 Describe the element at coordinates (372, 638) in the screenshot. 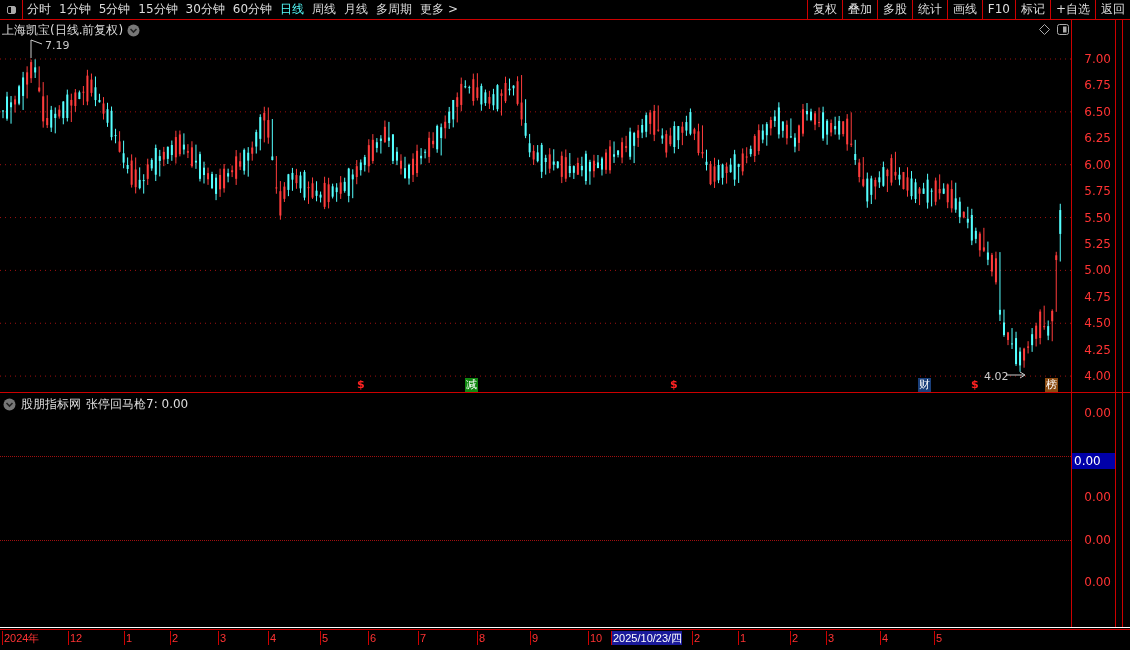

I see `time-axis-label: 6` at that location.